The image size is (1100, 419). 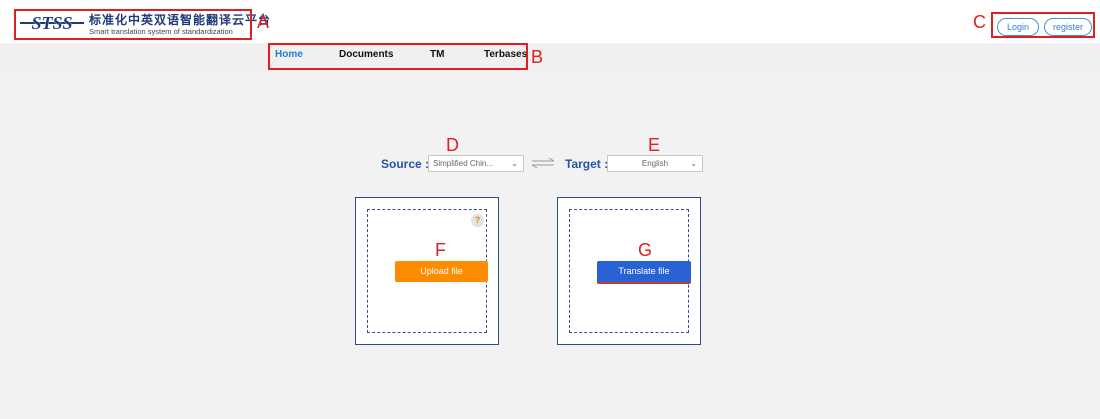 I want to click on swap-arrows-icon, so click(x=543, y=163).